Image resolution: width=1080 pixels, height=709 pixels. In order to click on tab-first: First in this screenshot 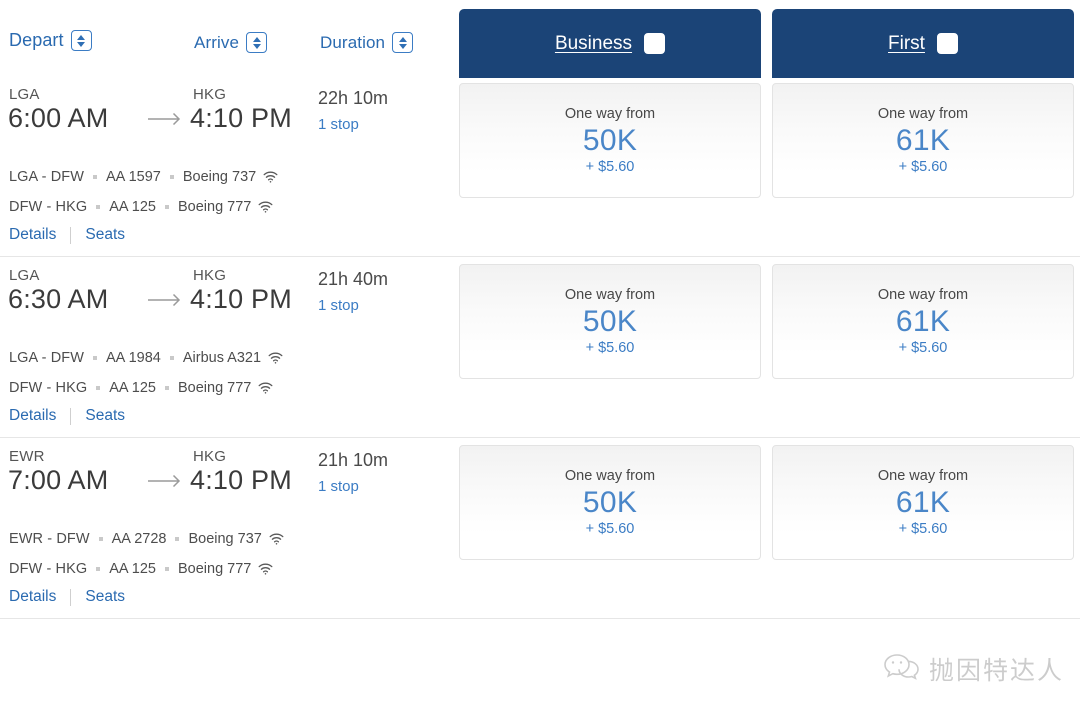, I will do `click(923, 43)`.